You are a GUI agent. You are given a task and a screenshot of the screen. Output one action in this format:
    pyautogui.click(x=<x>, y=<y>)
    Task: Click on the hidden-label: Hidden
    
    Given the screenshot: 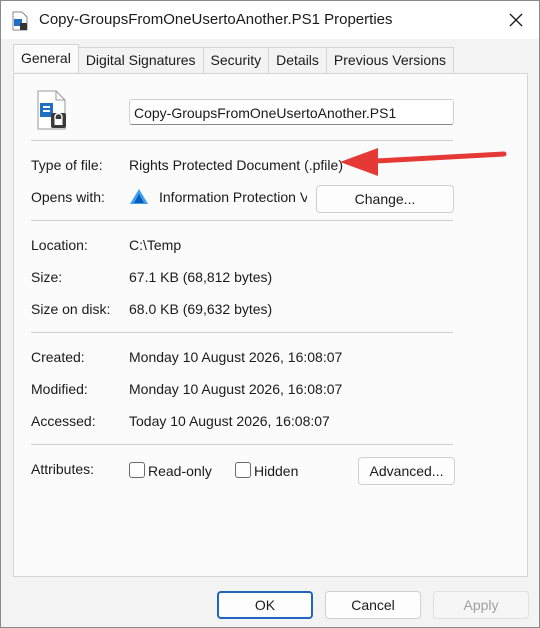 What is the action you would take?
    pyautogui.click(x=276, y=471)
    